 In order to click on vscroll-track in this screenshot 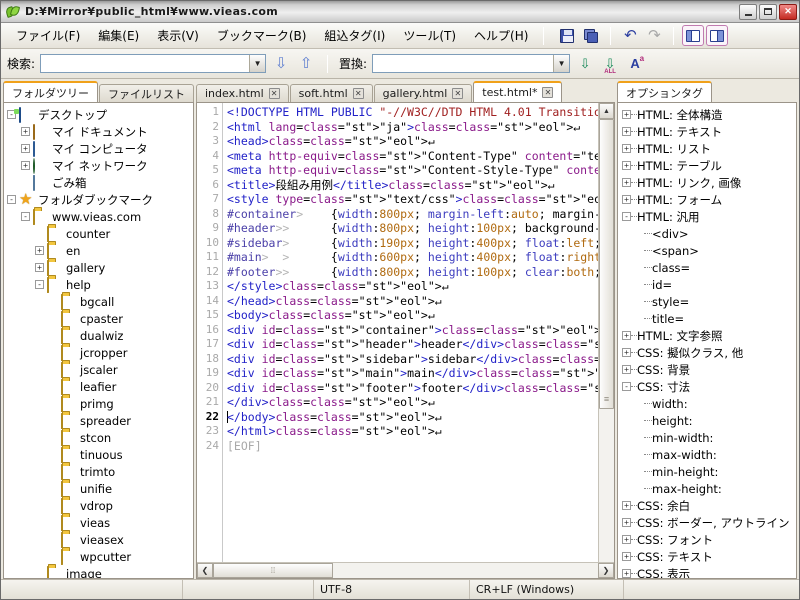, I will do `click(606, 340)`.